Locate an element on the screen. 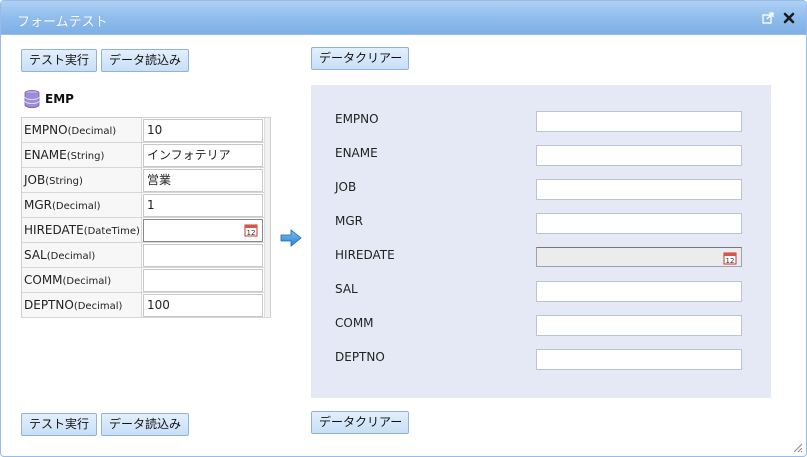 The height and width of the screenshot is (457, 807). clear-data-button-bottom: データクリアー is located at coordinates (360, 422).